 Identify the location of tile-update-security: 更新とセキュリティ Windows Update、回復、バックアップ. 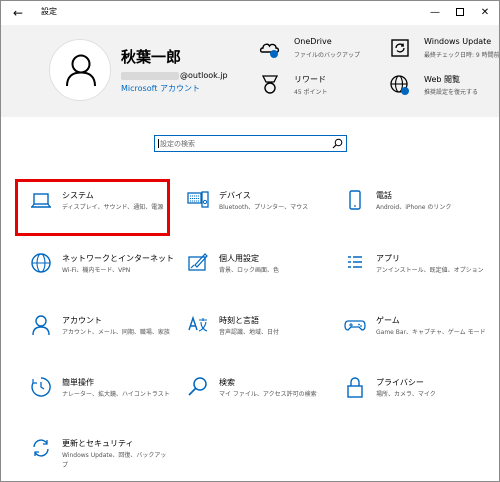
(95, 458).